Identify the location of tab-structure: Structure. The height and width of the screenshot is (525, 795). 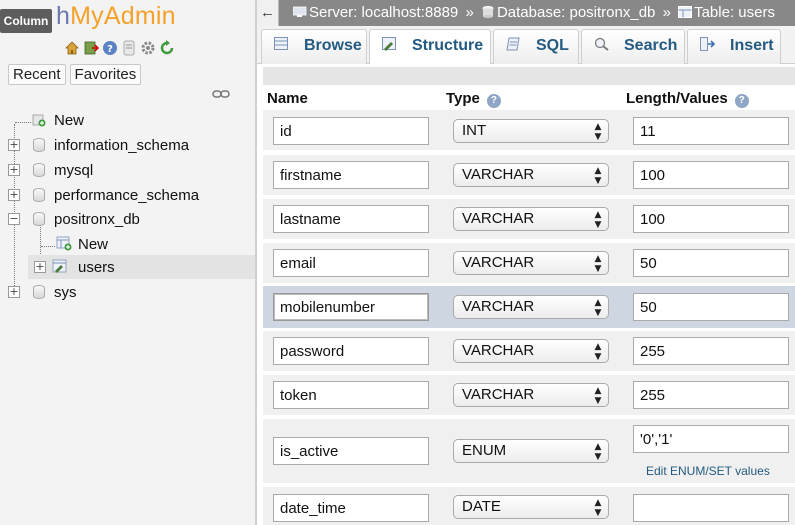
(430, 47).